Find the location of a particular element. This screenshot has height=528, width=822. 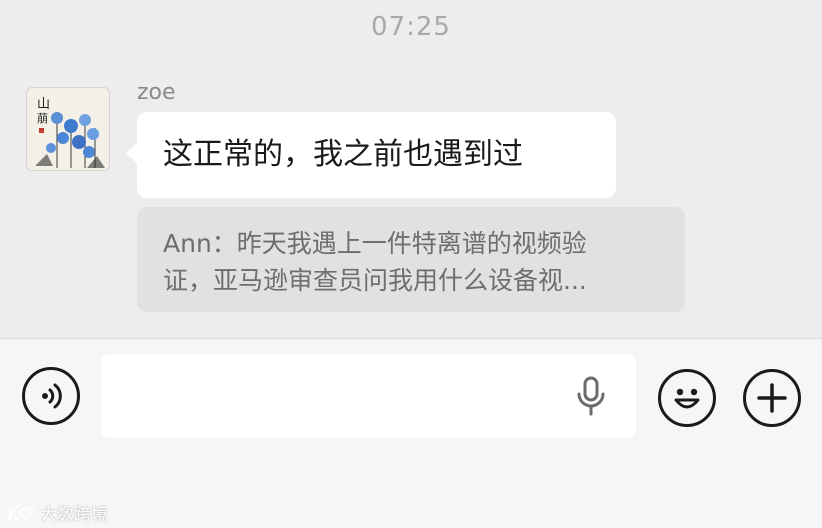

plus-icon is located at coordinates (772, 398).